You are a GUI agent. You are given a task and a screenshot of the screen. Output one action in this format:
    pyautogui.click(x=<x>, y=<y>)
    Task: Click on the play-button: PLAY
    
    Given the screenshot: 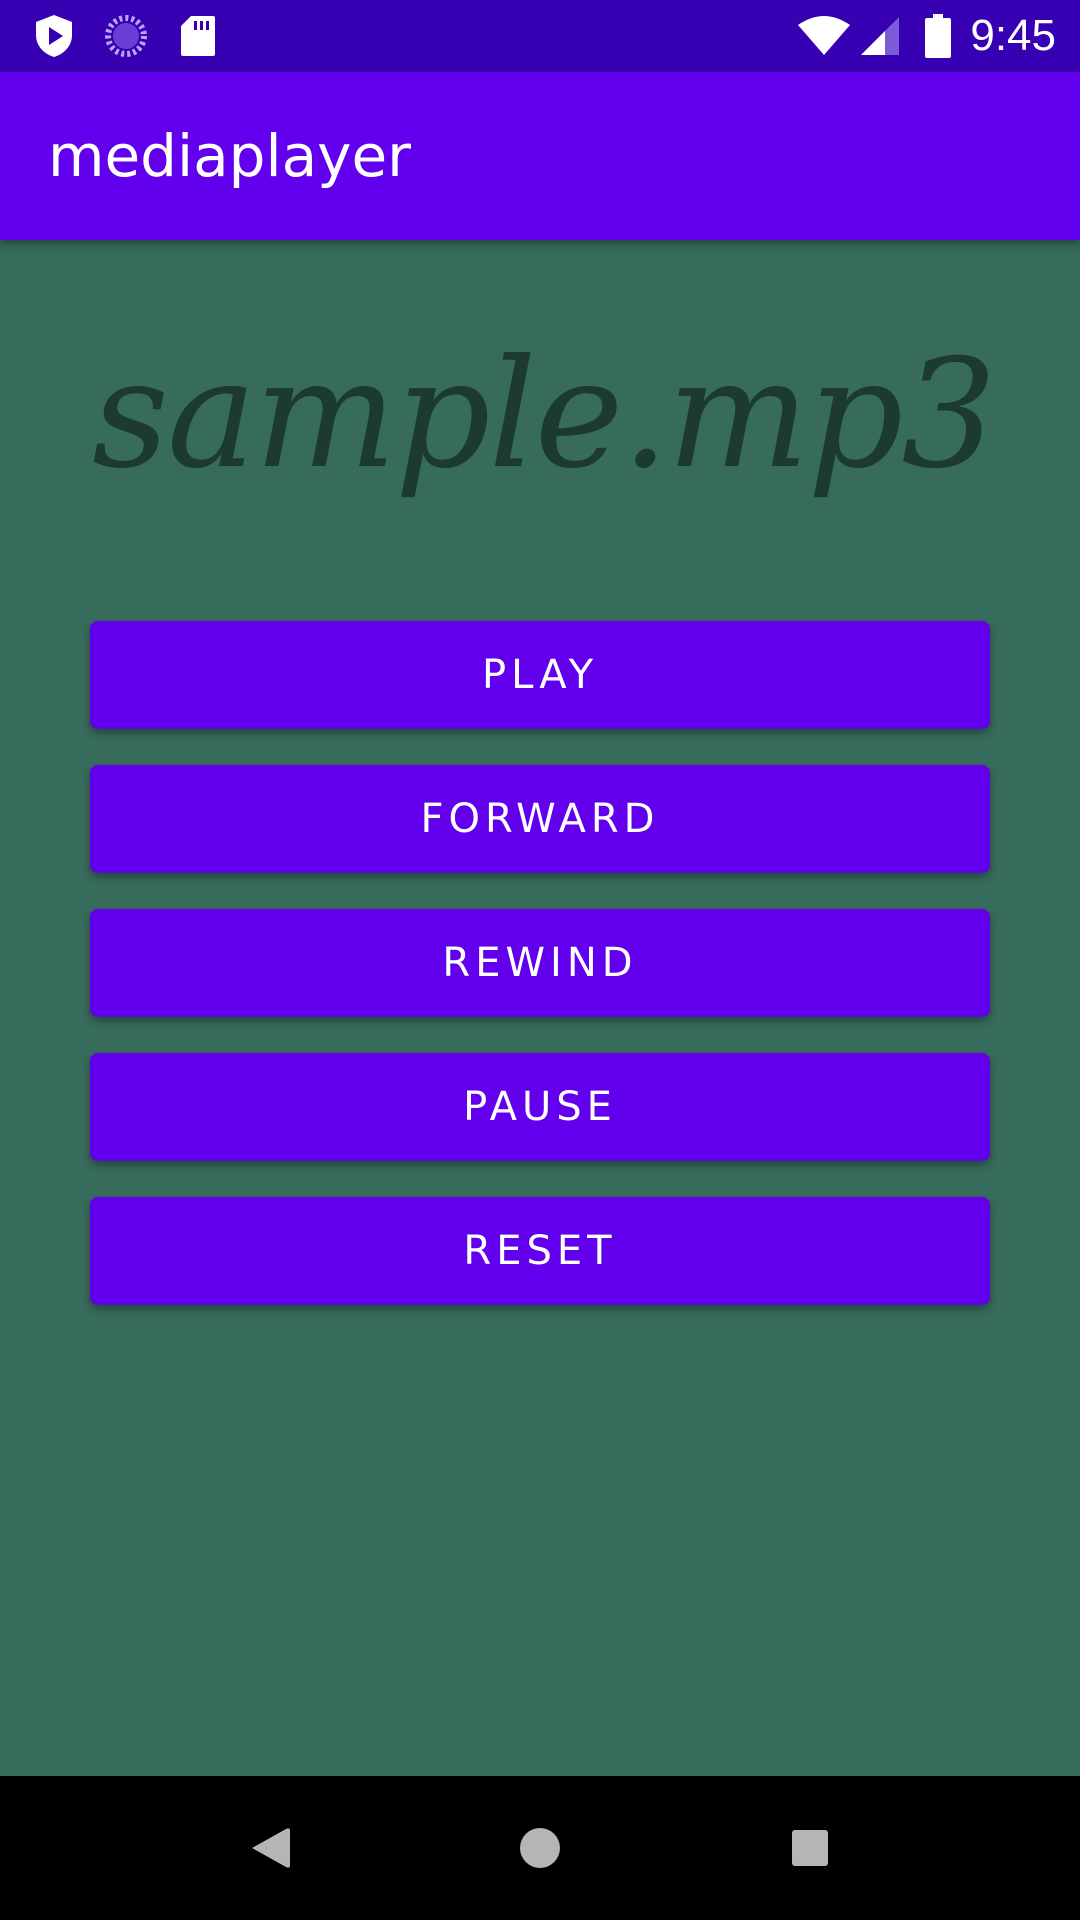 What is the action you would take?
    pyautogui.click(x=540, y=675)
    